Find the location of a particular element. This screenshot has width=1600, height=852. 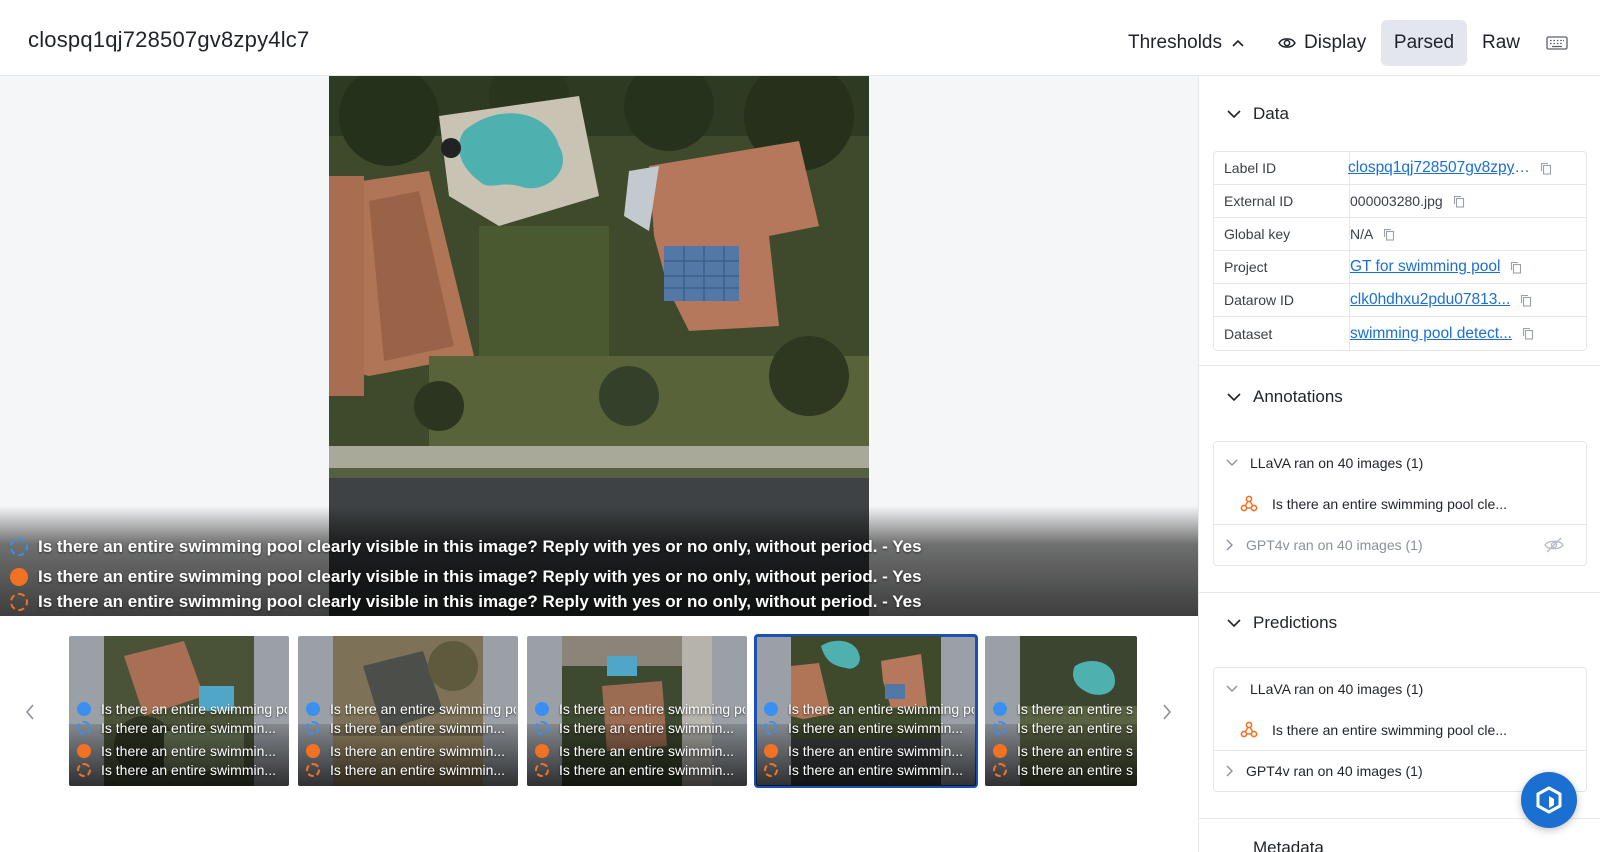

row-key: Global key is located at coordinates (1282, 234).